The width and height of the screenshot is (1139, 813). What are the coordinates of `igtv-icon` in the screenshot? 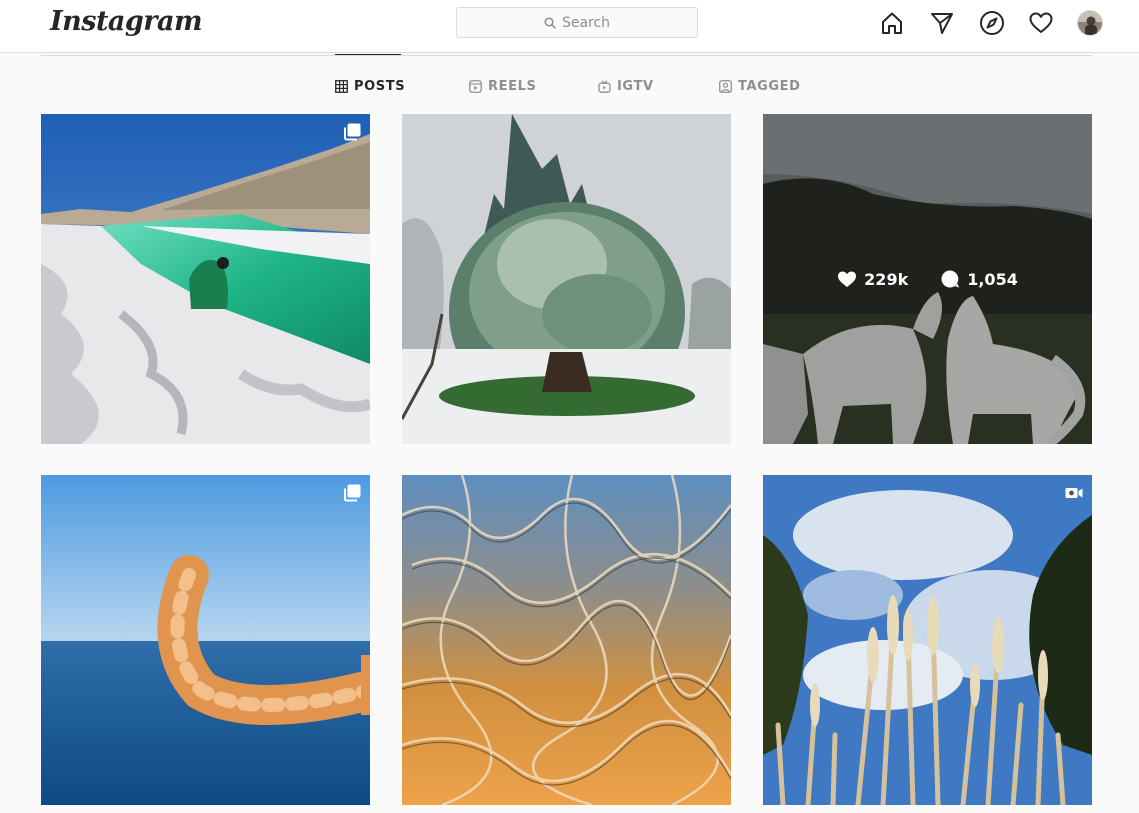 It's located at (604, 86).